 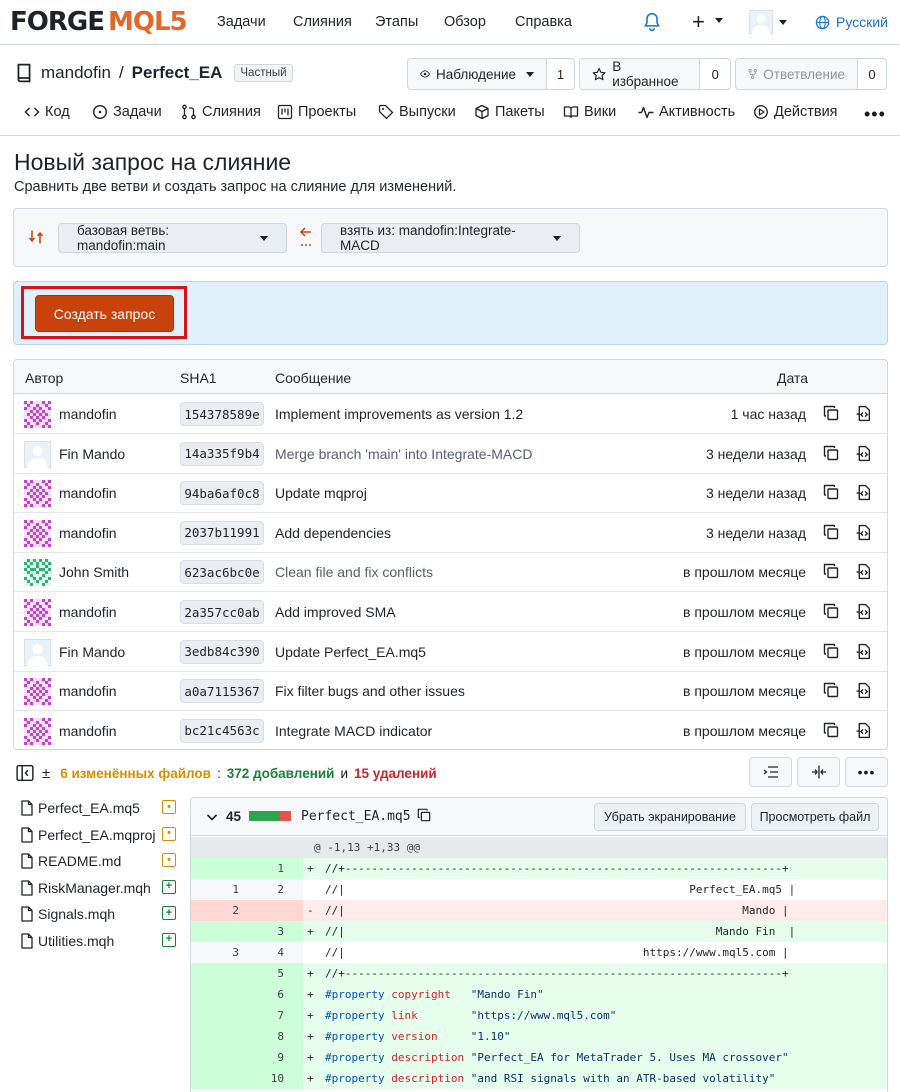 What do you see at coordinates (99, 914) in the screenshot?
I see `file-tree-item: Signals.mqh +` at bounding box center [99, 914].